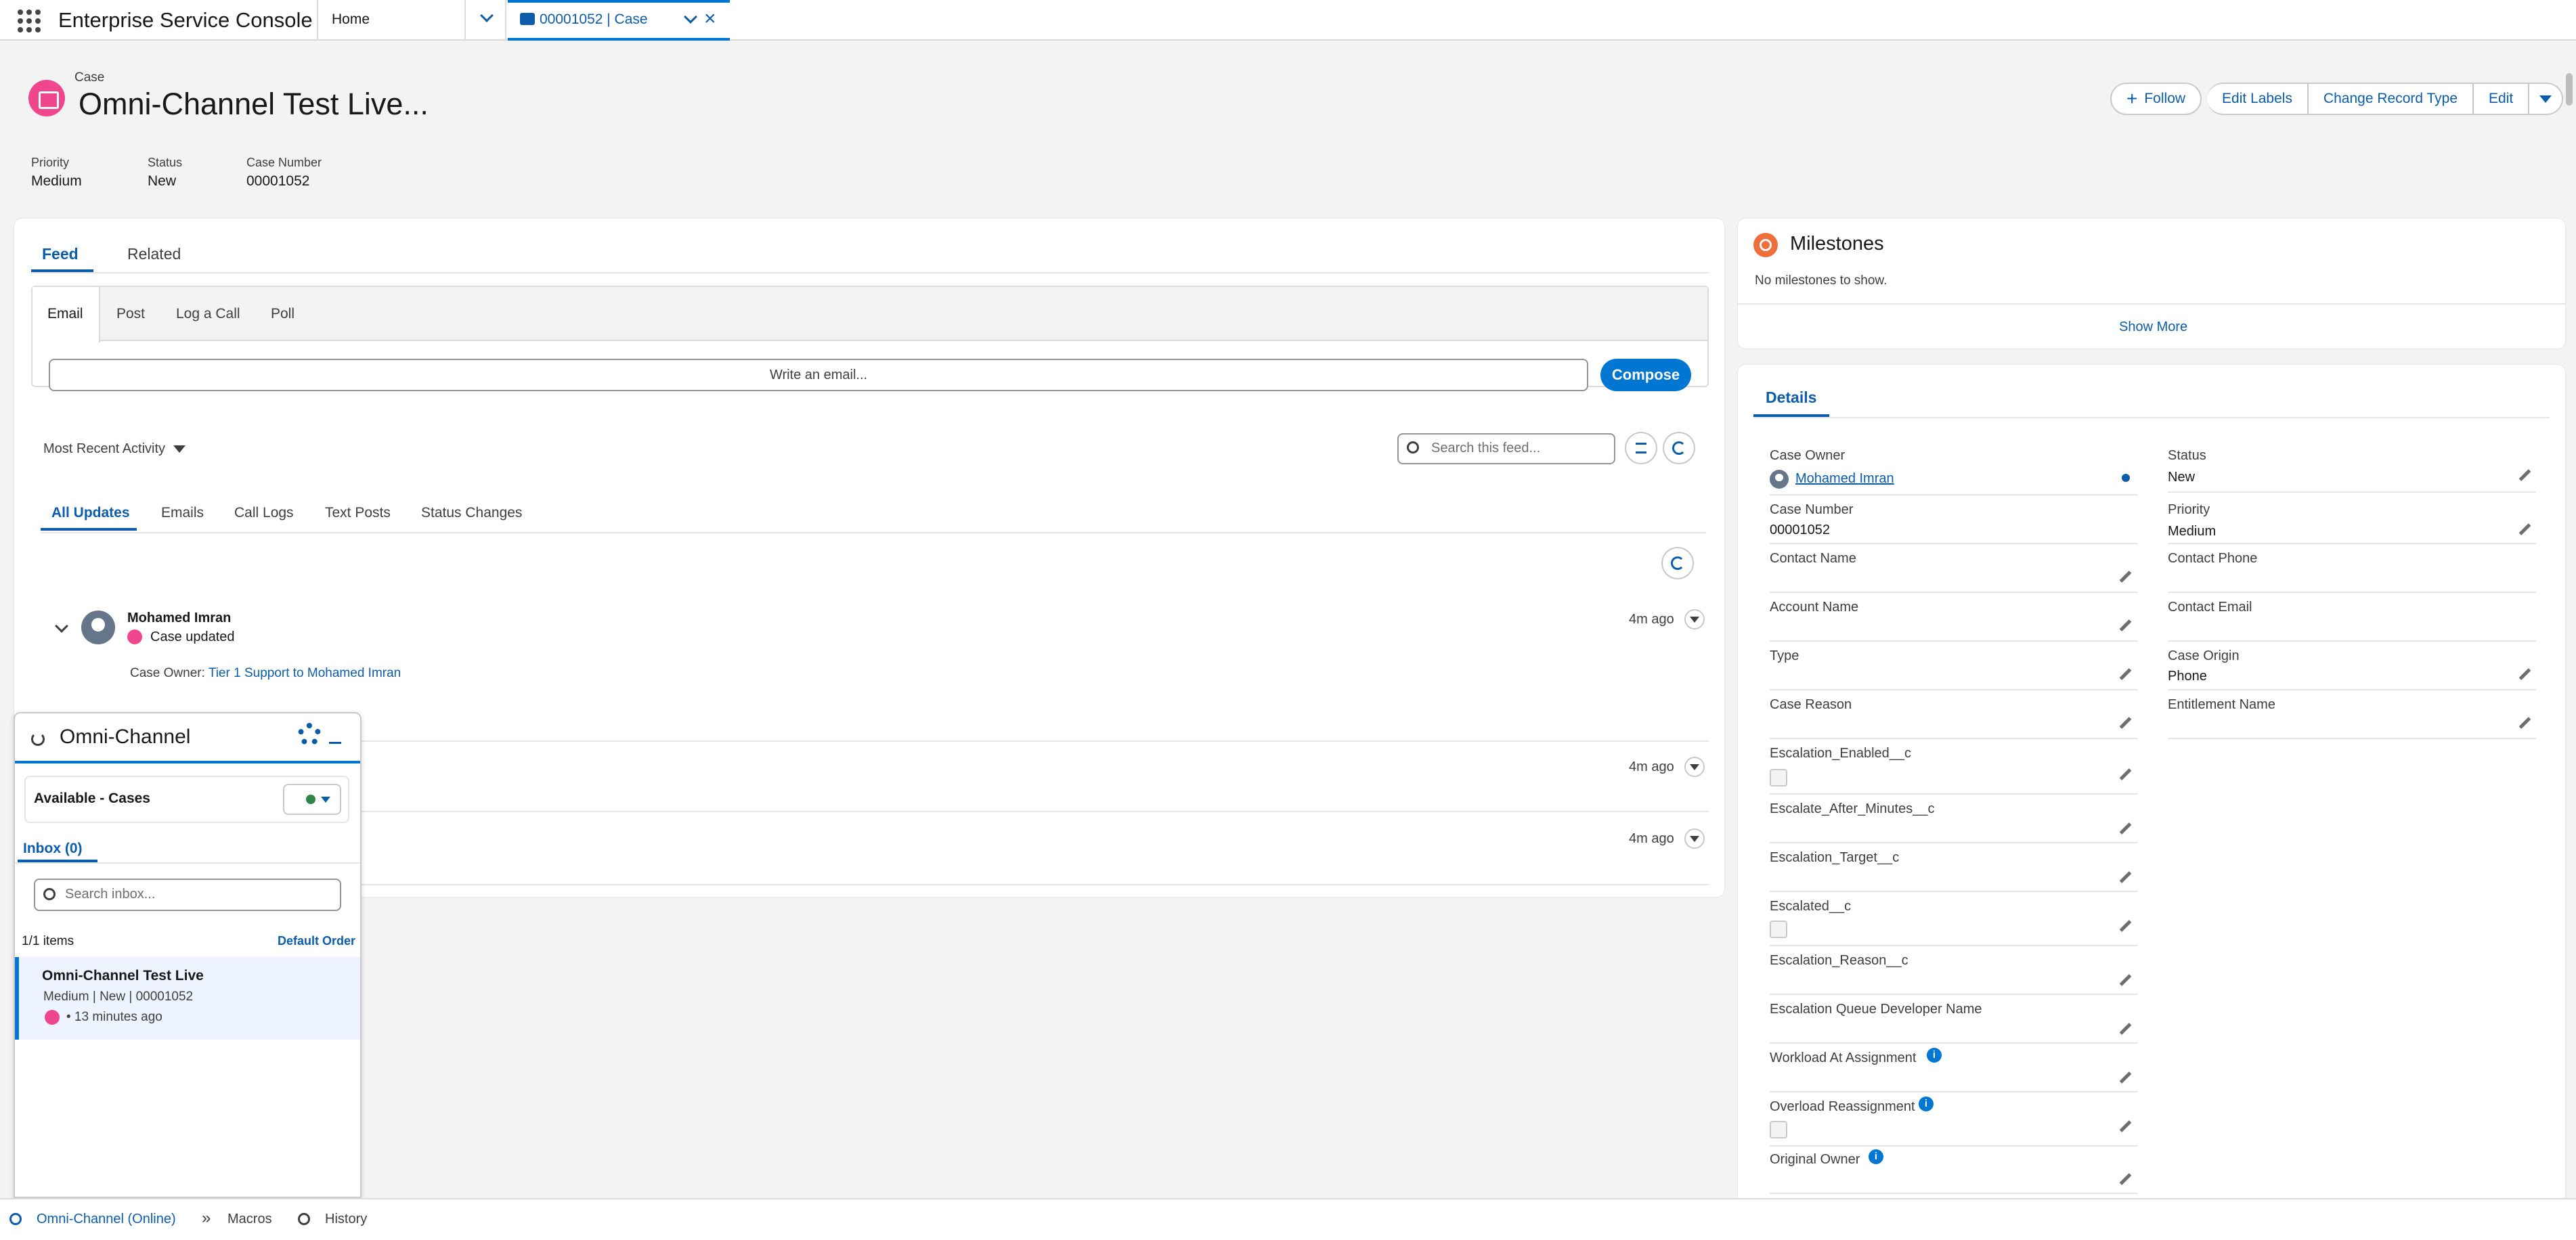 The width and height of the screenshot is (2576, 1240). Describe the element at coordinates (471, 513) in the screenshot. I see `filter-status-changes: Status Changes` at that location.